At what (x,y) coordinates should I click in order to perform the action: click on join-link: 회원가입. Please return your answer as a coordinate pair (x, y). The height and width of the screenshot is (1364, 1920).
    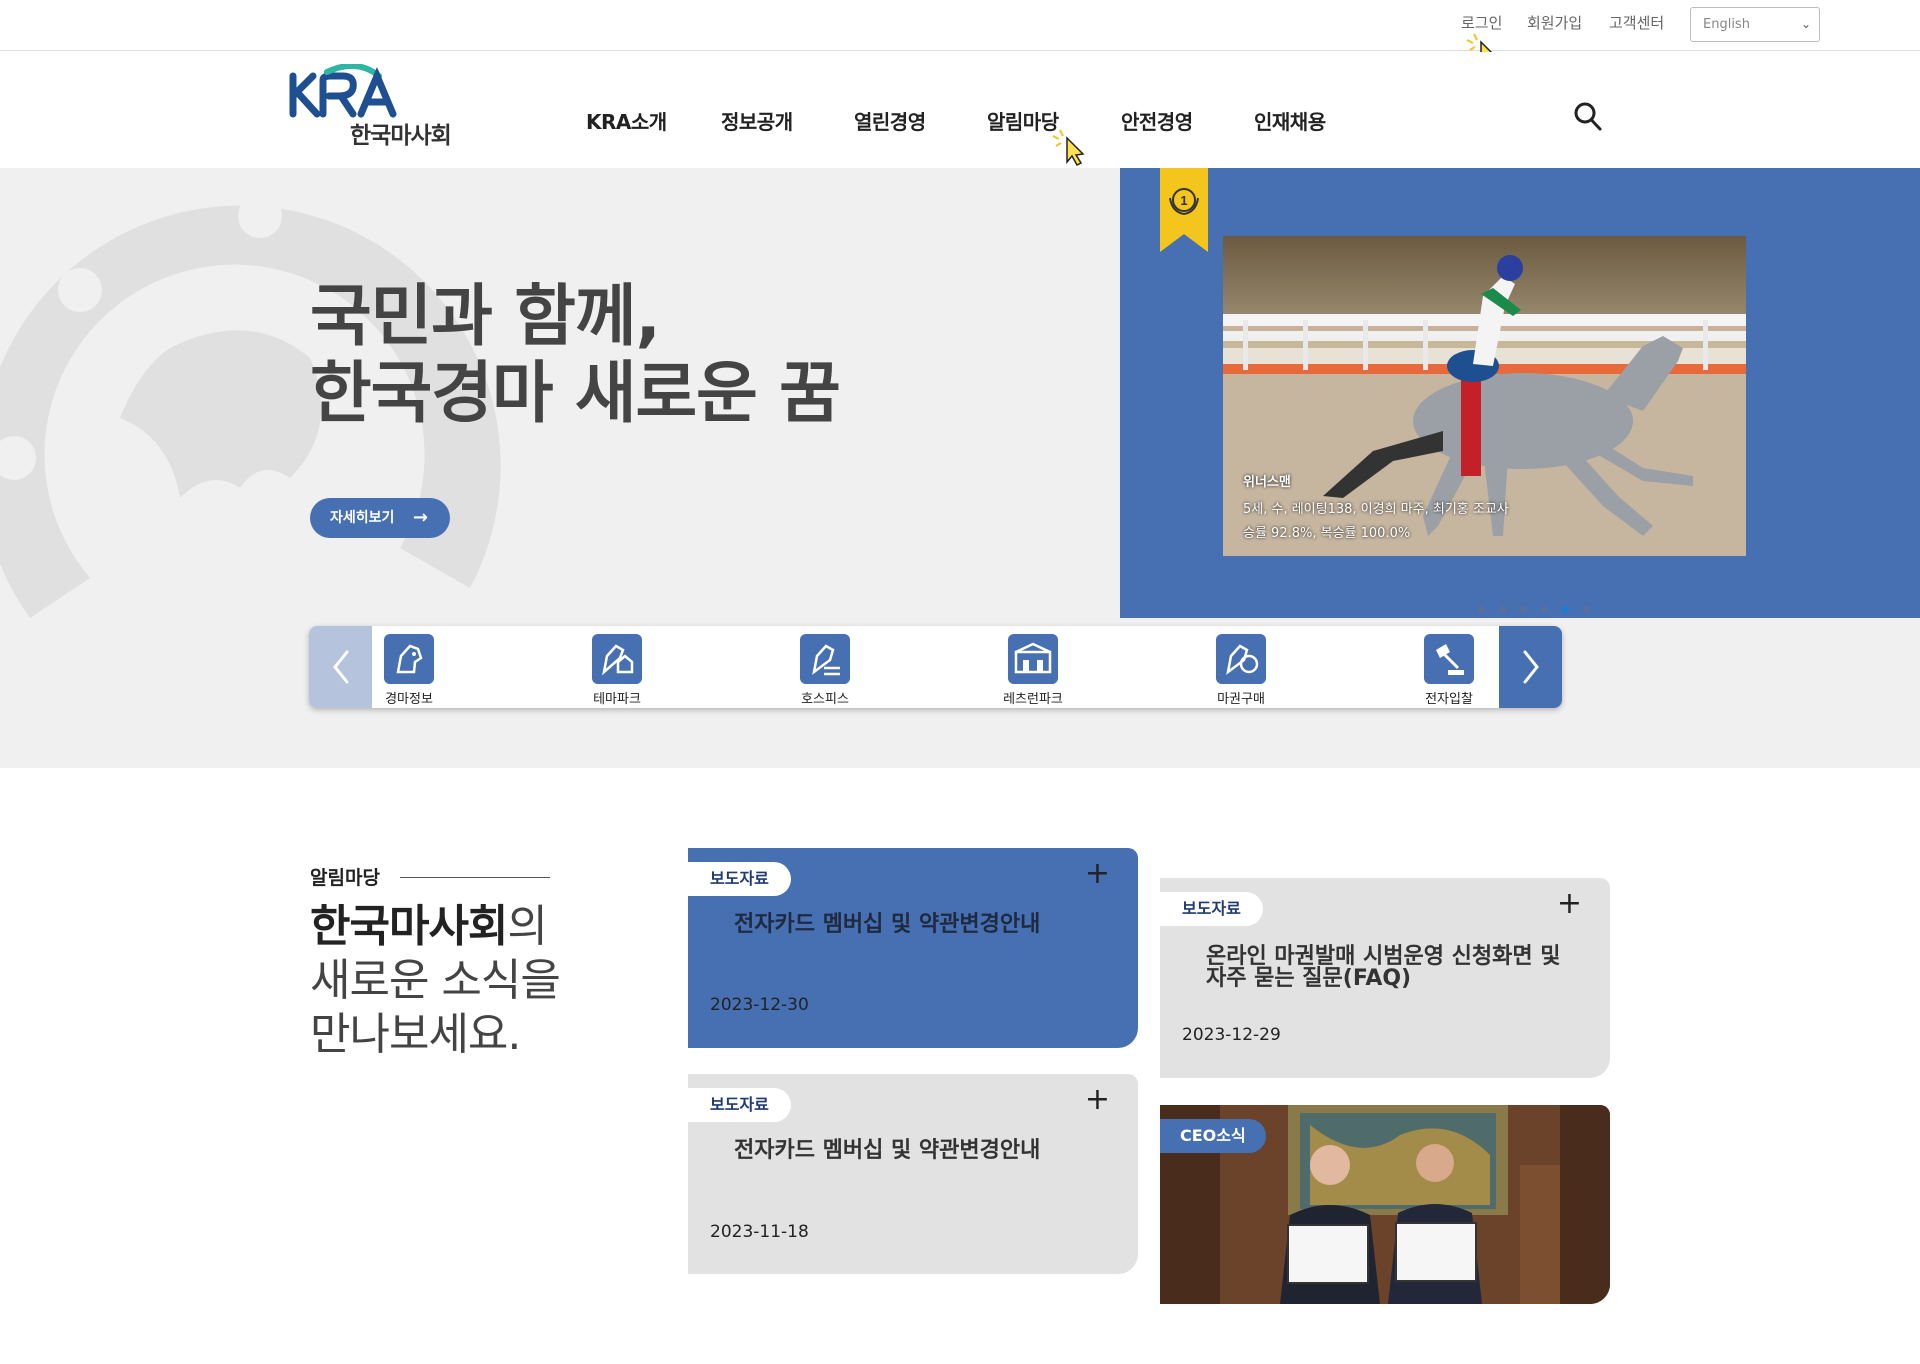
    Looking at the image, I should click on (1554, 22).